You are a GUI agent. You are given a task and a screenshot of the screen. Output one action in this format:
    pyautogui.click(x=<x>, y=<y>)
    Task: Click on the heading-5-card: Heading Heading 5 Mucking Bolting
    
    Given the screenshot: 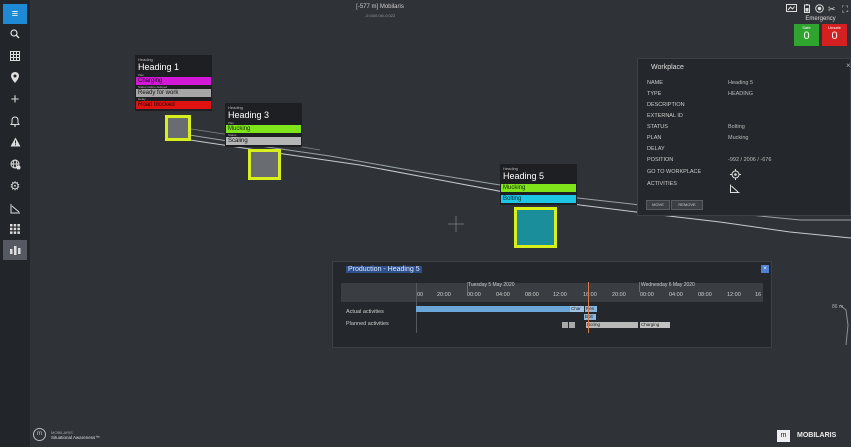 What is the action you would take?
    pyautogui.click(x=538, y=184)
    